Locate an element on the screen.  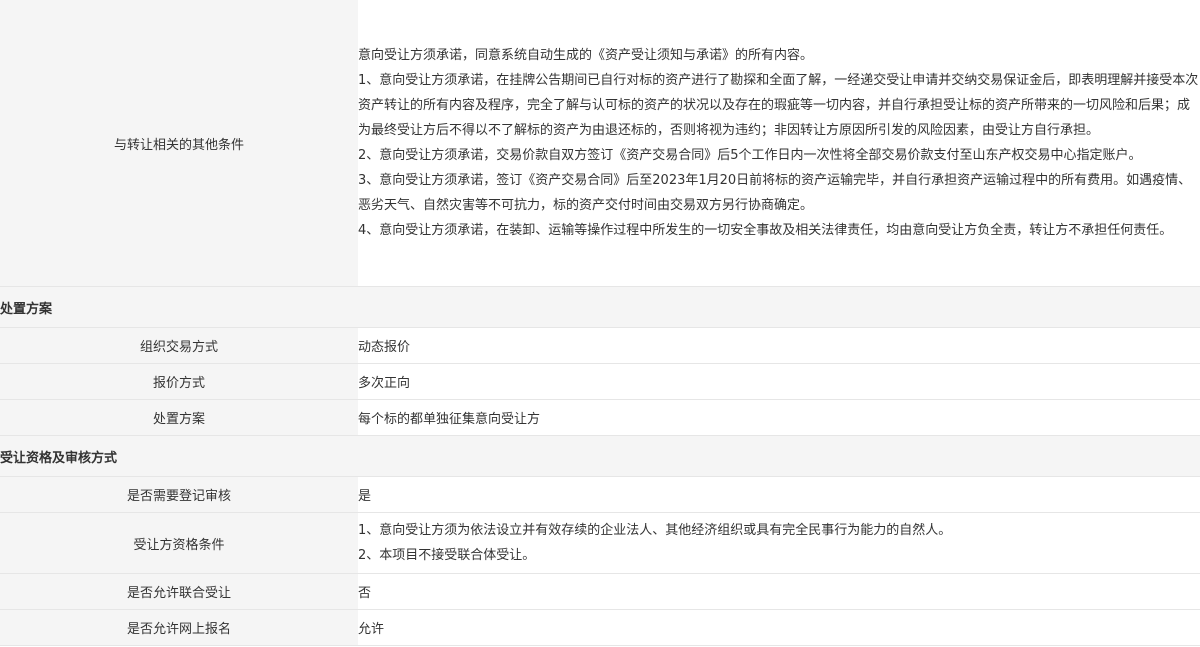
joint-bid-row: 是否允许联合受让 否 is located at coordinates (600, 591).